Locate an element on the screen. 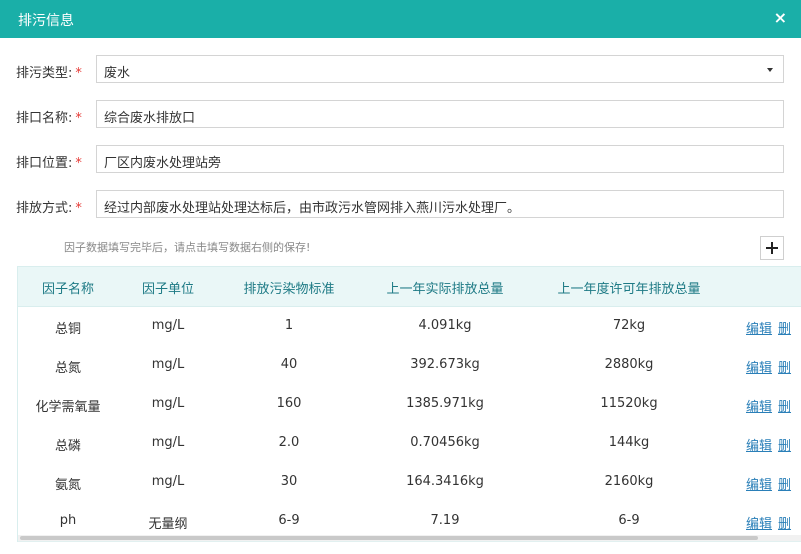 This screenshot has width=801, height=554. table-row: 总铜 mg/L 1 4.091kg 72kg 编辑删 is located at coordinates (409, 327).